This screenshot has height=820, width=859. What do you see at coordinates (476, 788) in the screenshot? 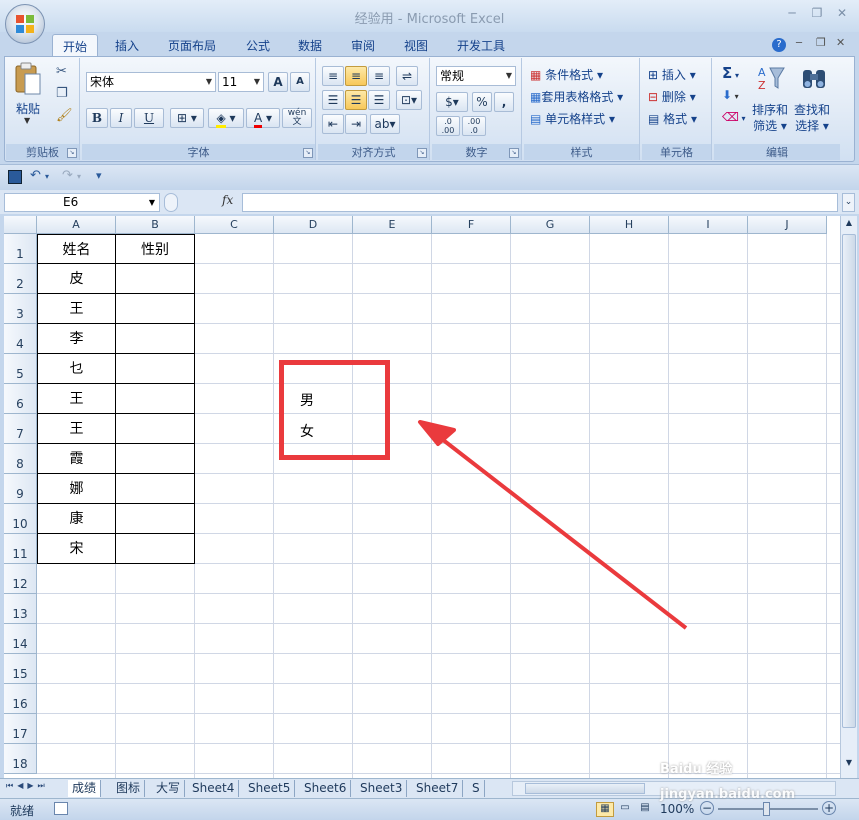
I see `sheet-tab: S` at bounding box center [476, 788].